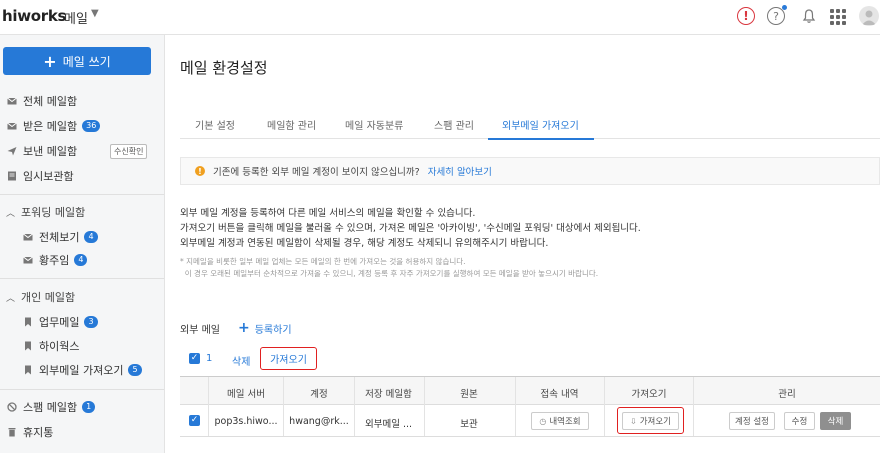 This screenshot has height=453, width=880. What do you see at coordinates (59, 322) in the screenshot?
I see `sidebar-item-label: 업무메일` at bounding box center [59, 322].